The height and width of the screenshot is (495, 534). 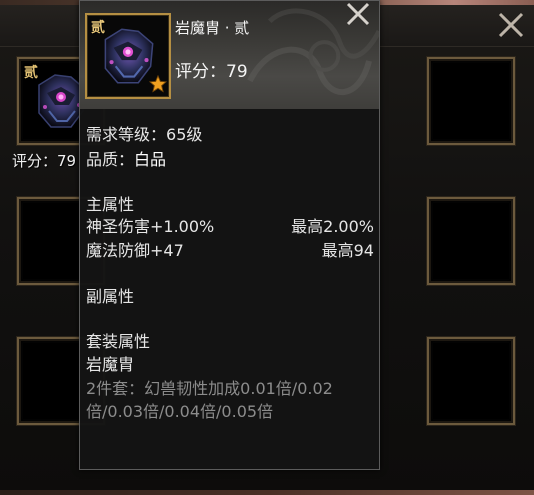 What do you see at coordinates (332, 226) in the screenshot?
I see `main-attr-max: 最高2.00%` at bounding box center [332, 226].